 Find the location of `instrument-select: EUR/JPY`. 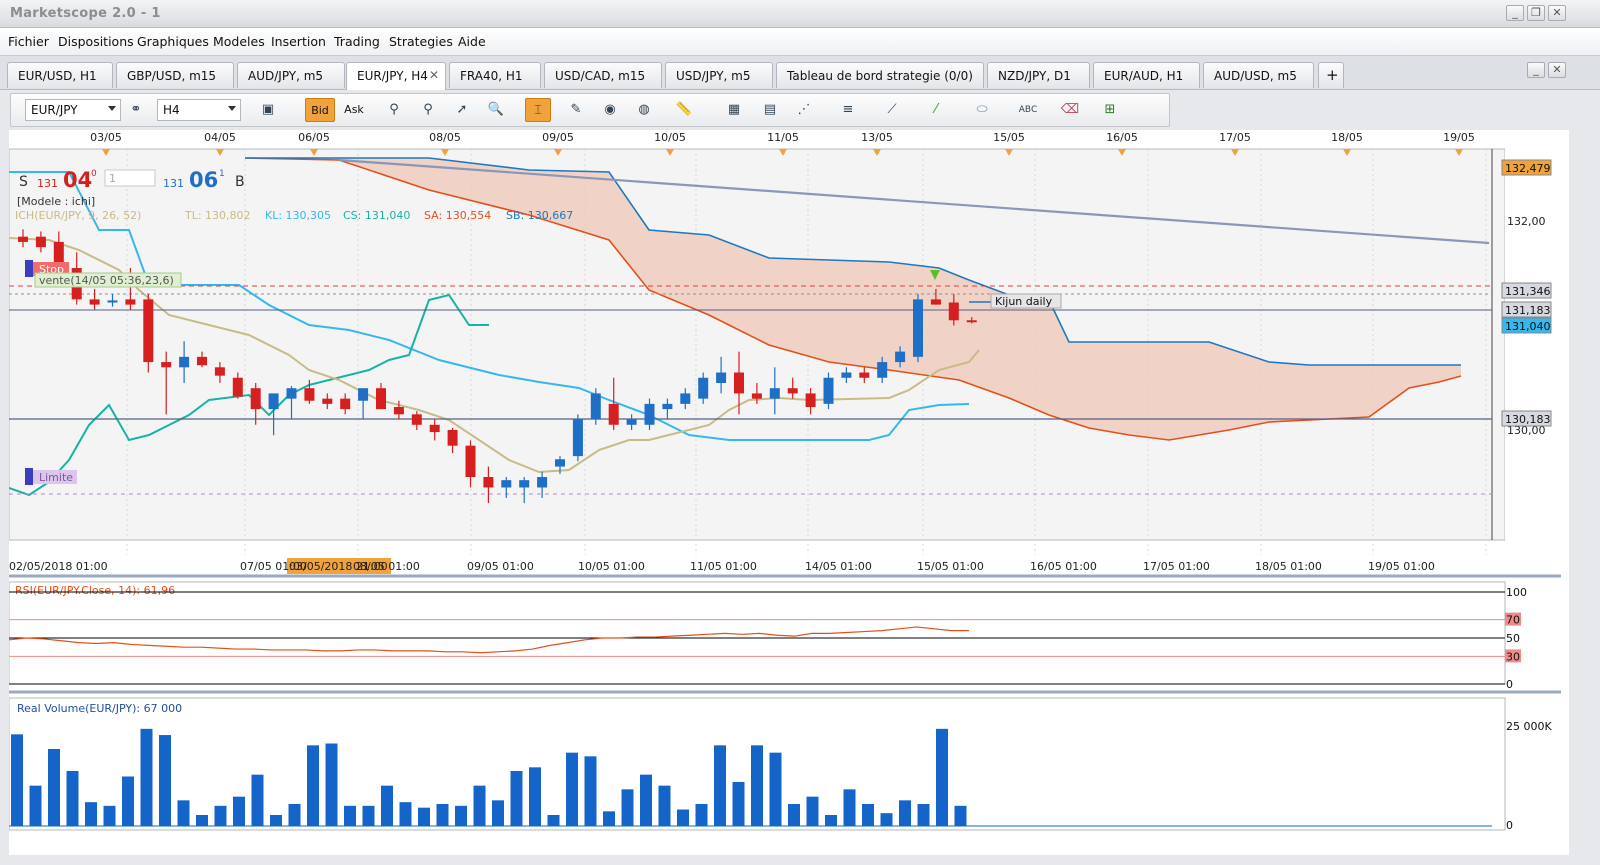

instrument-select: EUR/JPY is located at coordinates (73, 110).